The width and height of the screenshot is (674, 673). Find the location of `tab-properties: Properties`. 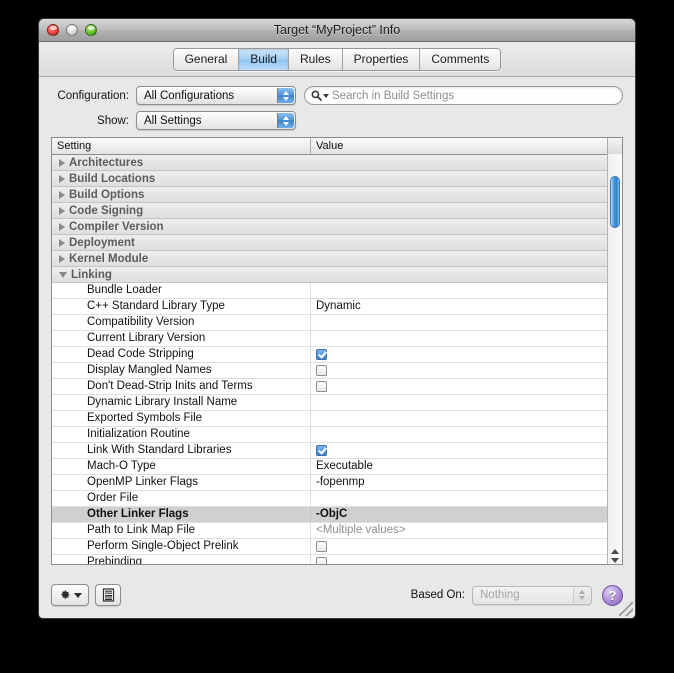

tab-properties: Properties is located at coordinates (381, 59).